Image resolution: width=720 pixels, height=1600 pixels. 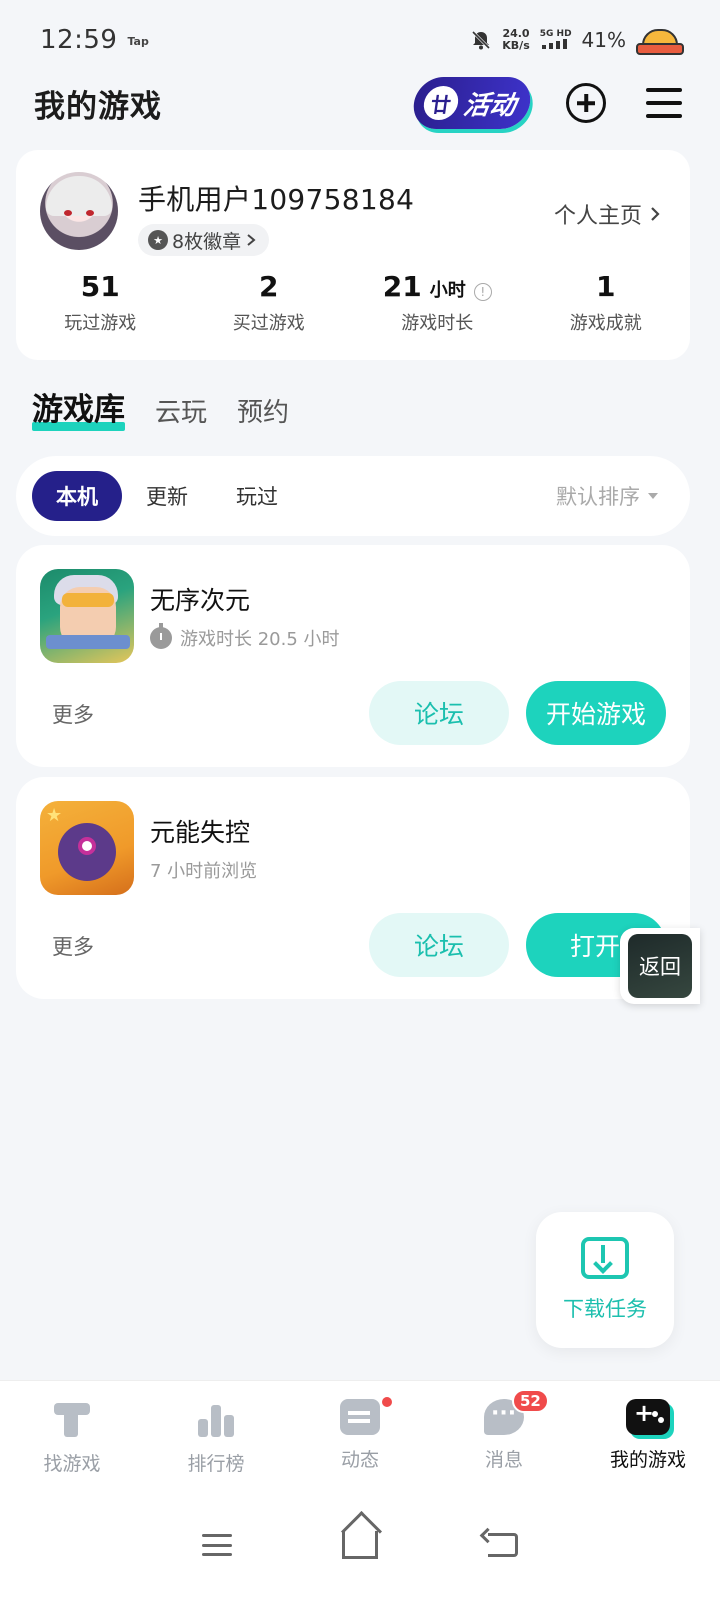 What do you see at coordinates (77, 496) in the screenshot?
I see `filter-chip-local: 本机` at bounding box center [77, 496].